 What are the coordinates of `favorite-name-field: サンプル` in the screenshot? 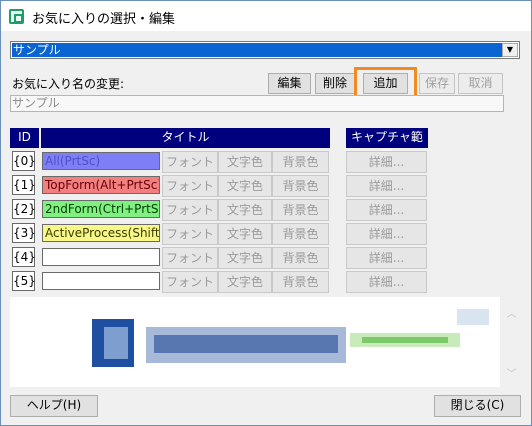 It's located at (257, 103).